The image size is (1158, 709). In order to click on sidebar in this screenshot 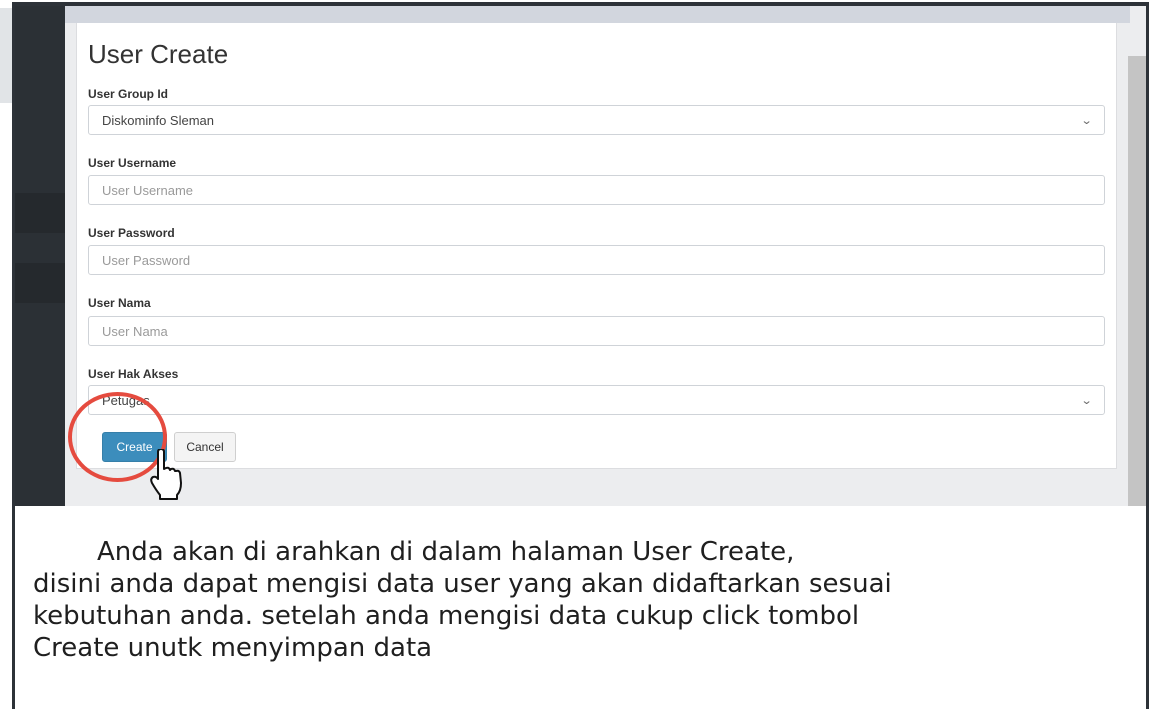, I will do `click(40, 256)`.